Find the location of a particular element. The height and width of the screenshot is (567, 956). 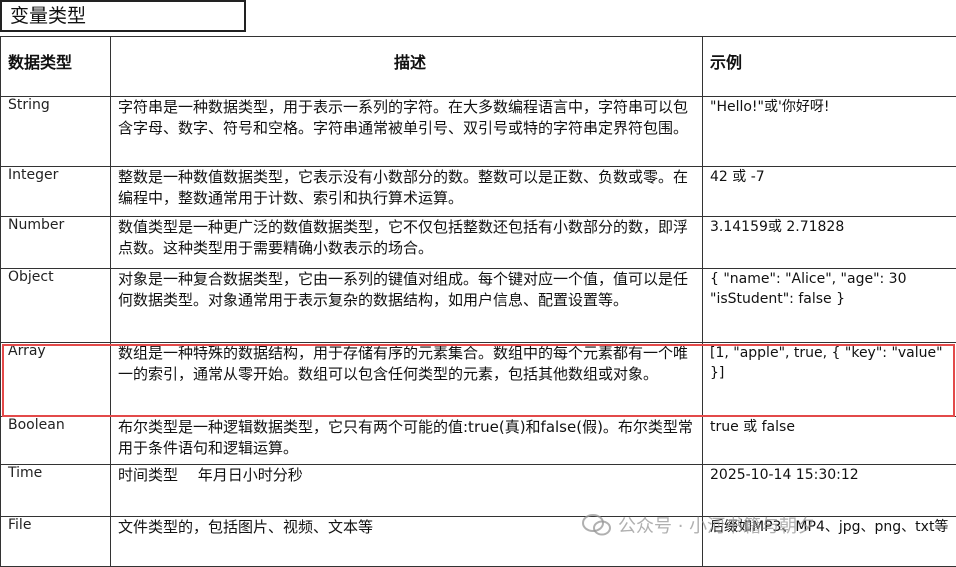

example-cell: "Hello!"或'你好呀! is located at coordinates (829, 132).